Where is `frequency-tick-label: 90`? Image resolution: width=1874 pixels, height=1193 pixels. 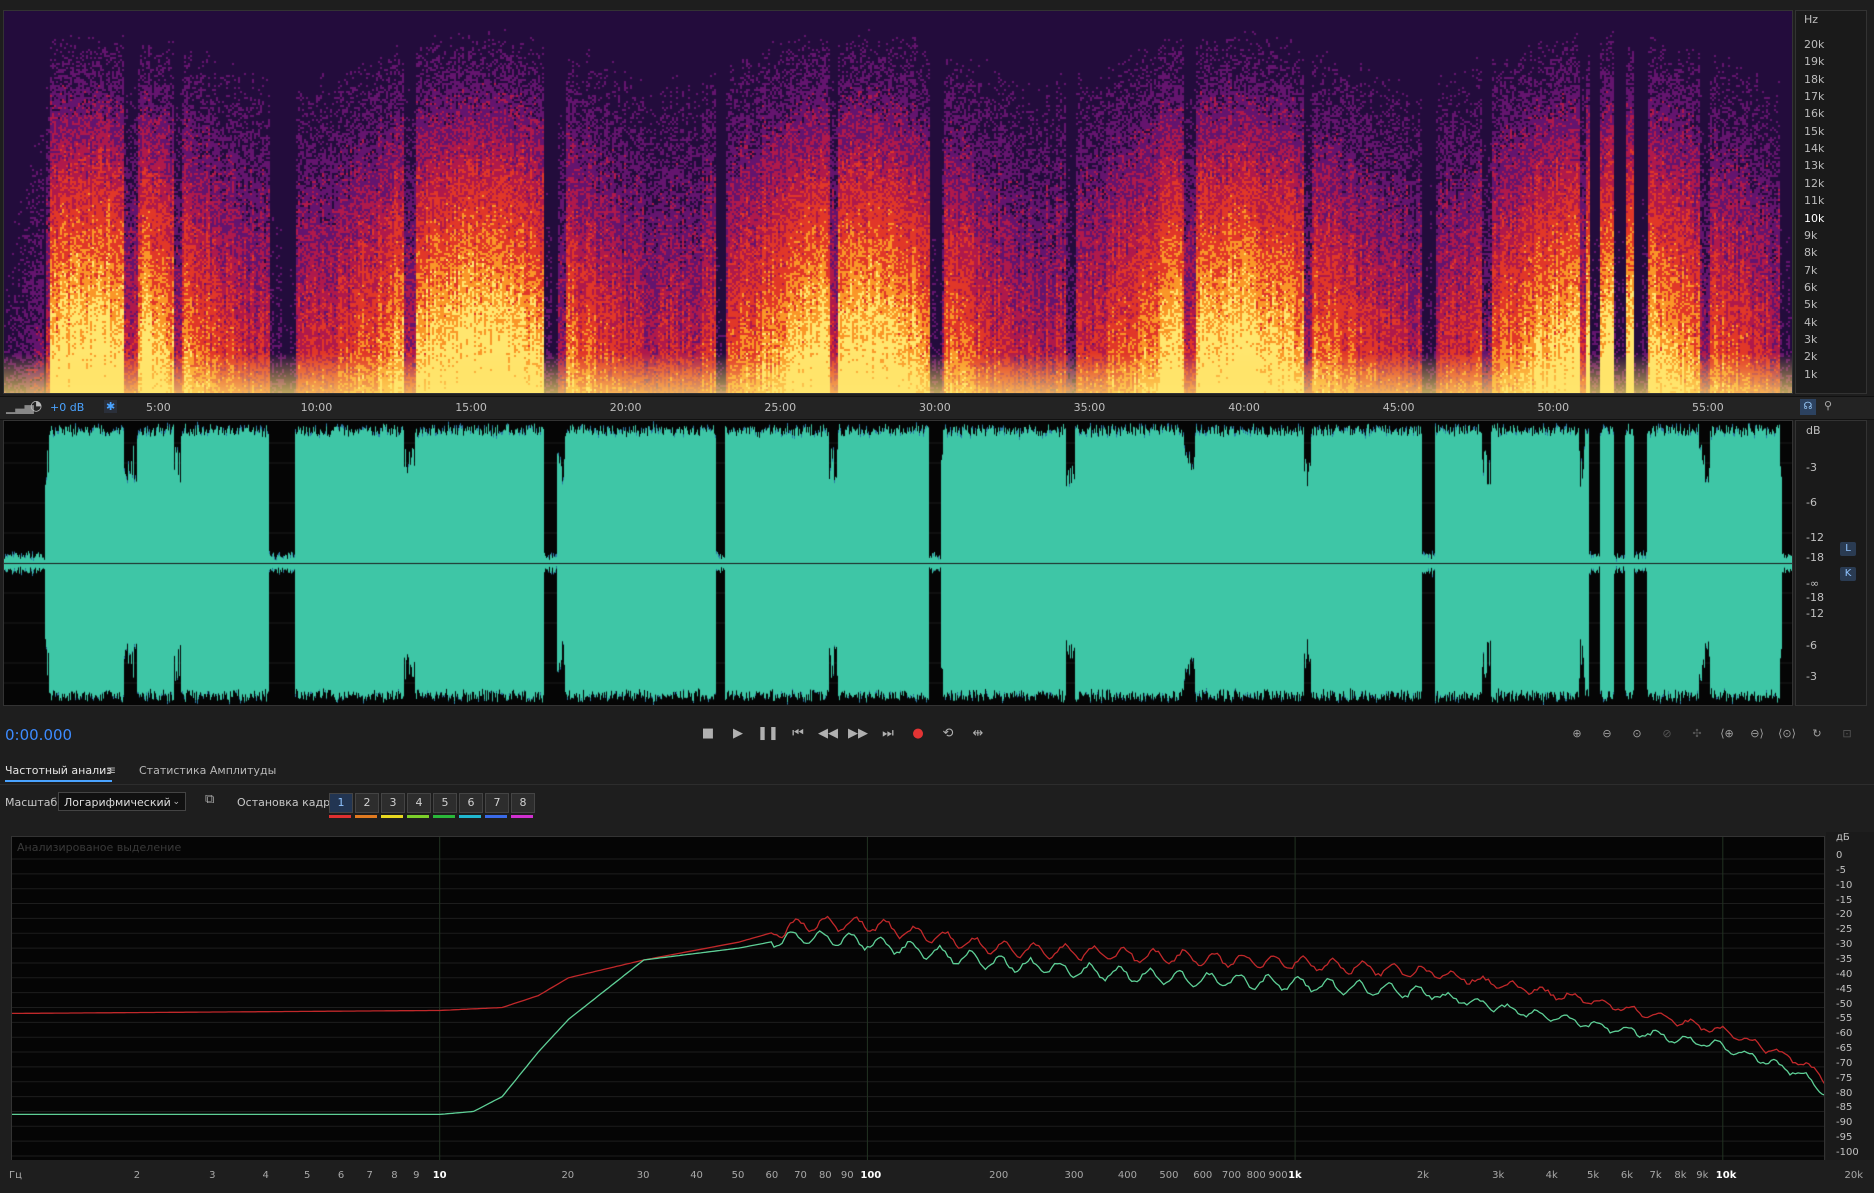
frequency-tick-label: 90 is located at coordinates (847, 1175).